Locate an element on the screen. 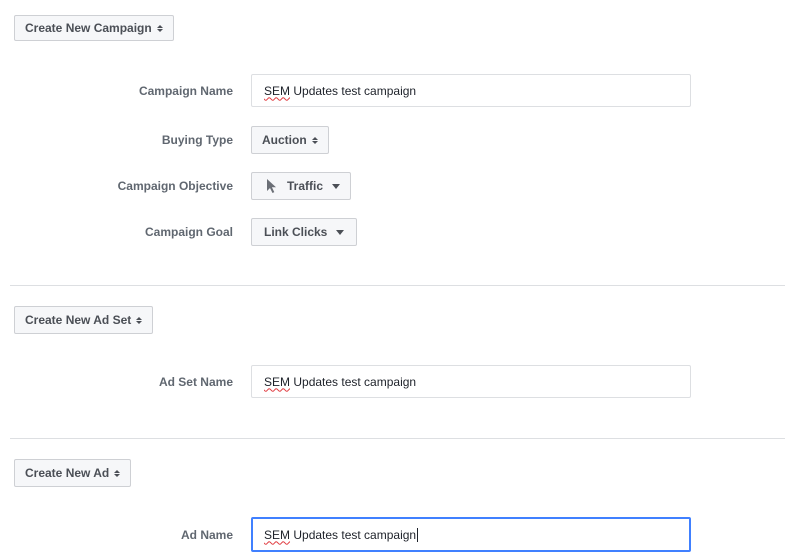 The height and width of the screenshot is (554, 797). campaign-name-input: SEM Updates test campaign is located at coordinates (471, 90).